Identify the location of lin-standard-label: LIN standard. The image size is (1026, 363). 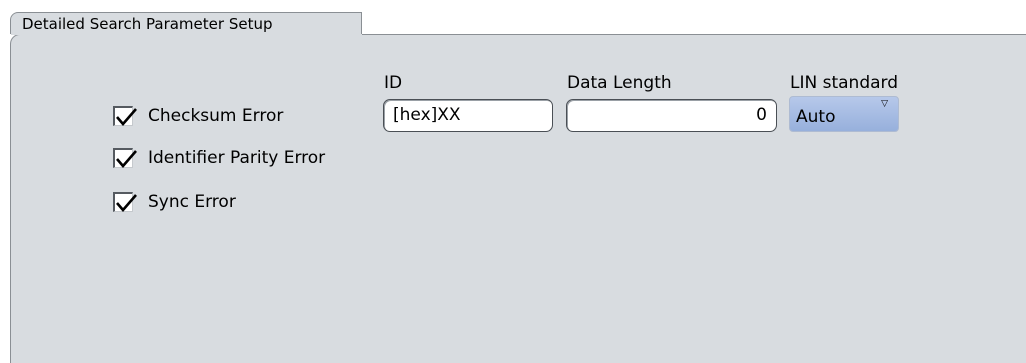
(844, 83).